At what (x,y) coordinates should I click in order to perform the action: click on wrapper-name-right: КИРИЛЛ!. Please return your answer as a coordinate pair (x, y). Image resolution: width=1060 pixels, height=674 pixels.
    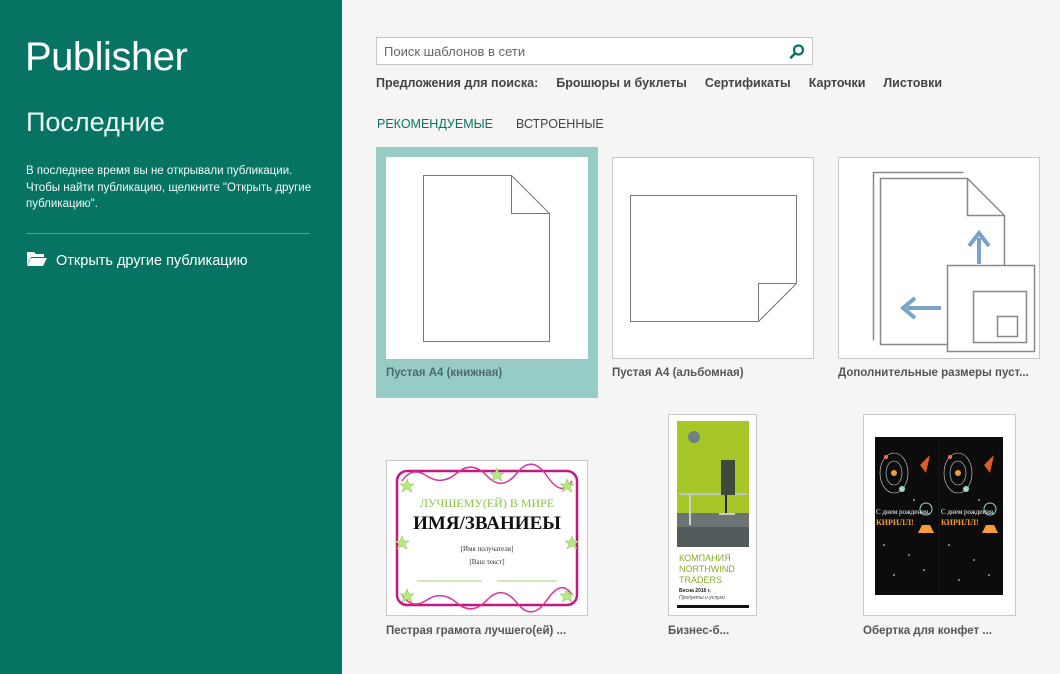
    Looking at the image, I should click on (960, 522).